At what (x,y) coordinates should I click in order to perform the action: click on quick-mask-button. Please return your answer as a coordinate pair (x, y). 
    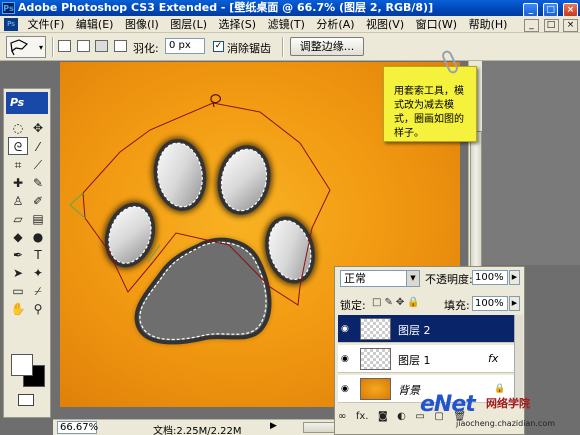
    Looking at the image, I should click on (26, 400).